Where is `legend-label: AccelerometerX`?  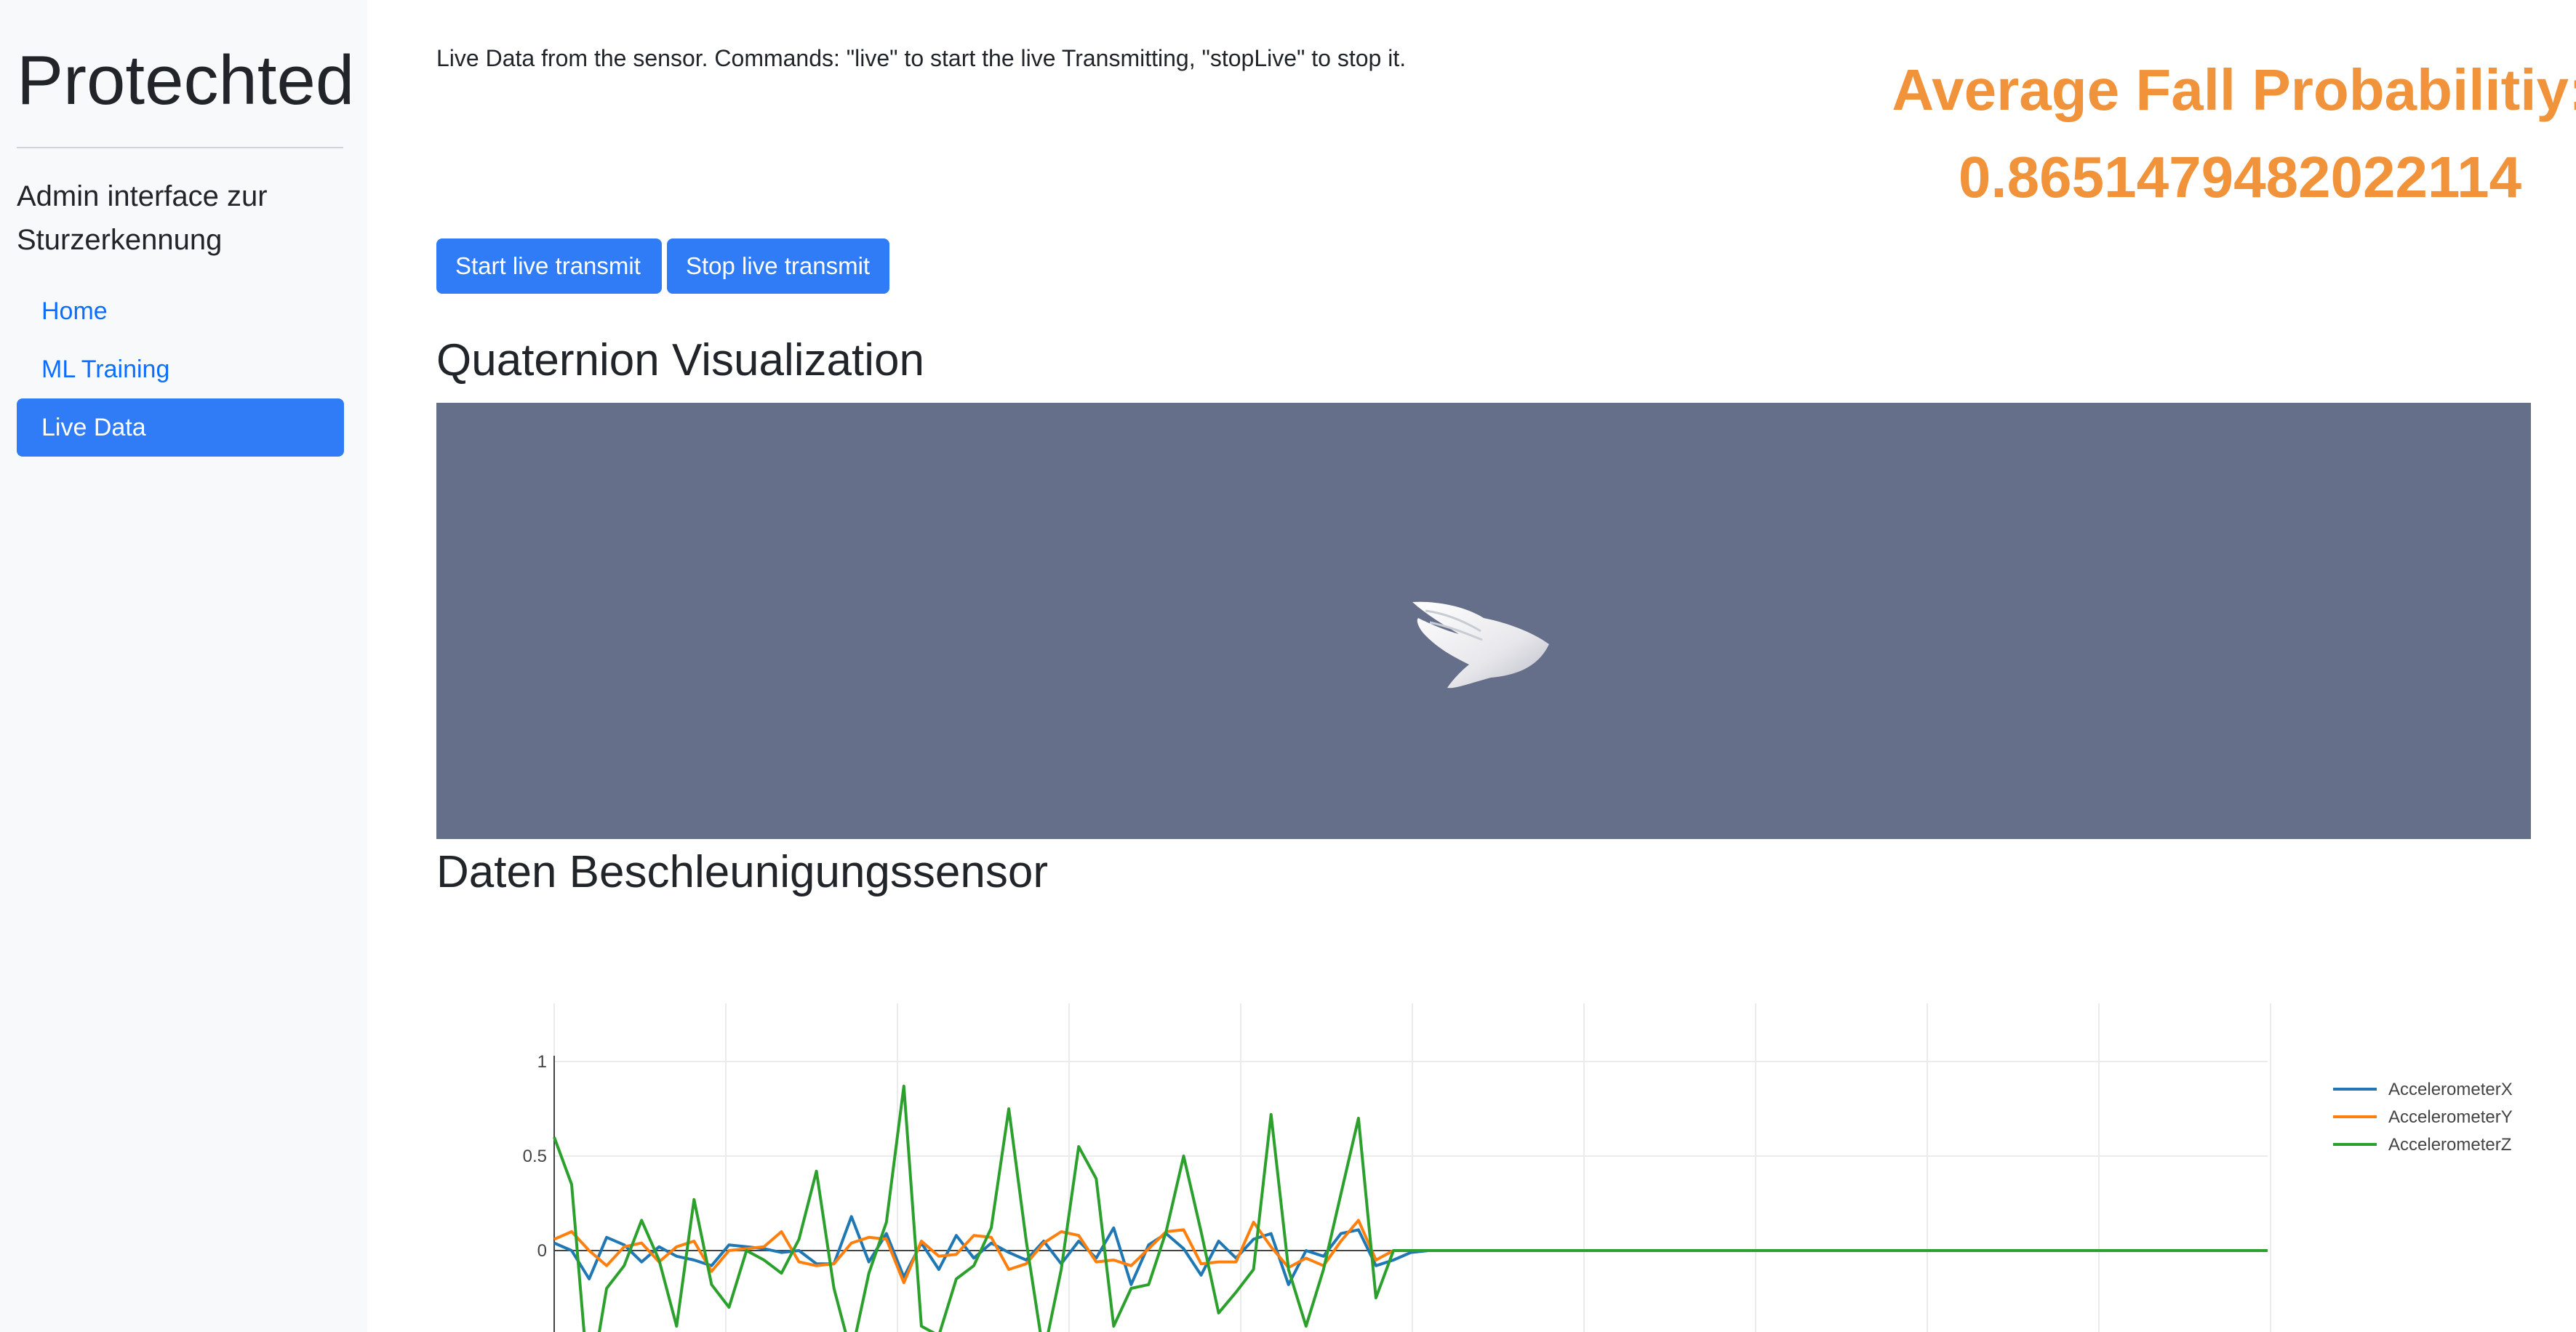 legend-label: AccelerometerX is located at coordinates (2450, 1089).